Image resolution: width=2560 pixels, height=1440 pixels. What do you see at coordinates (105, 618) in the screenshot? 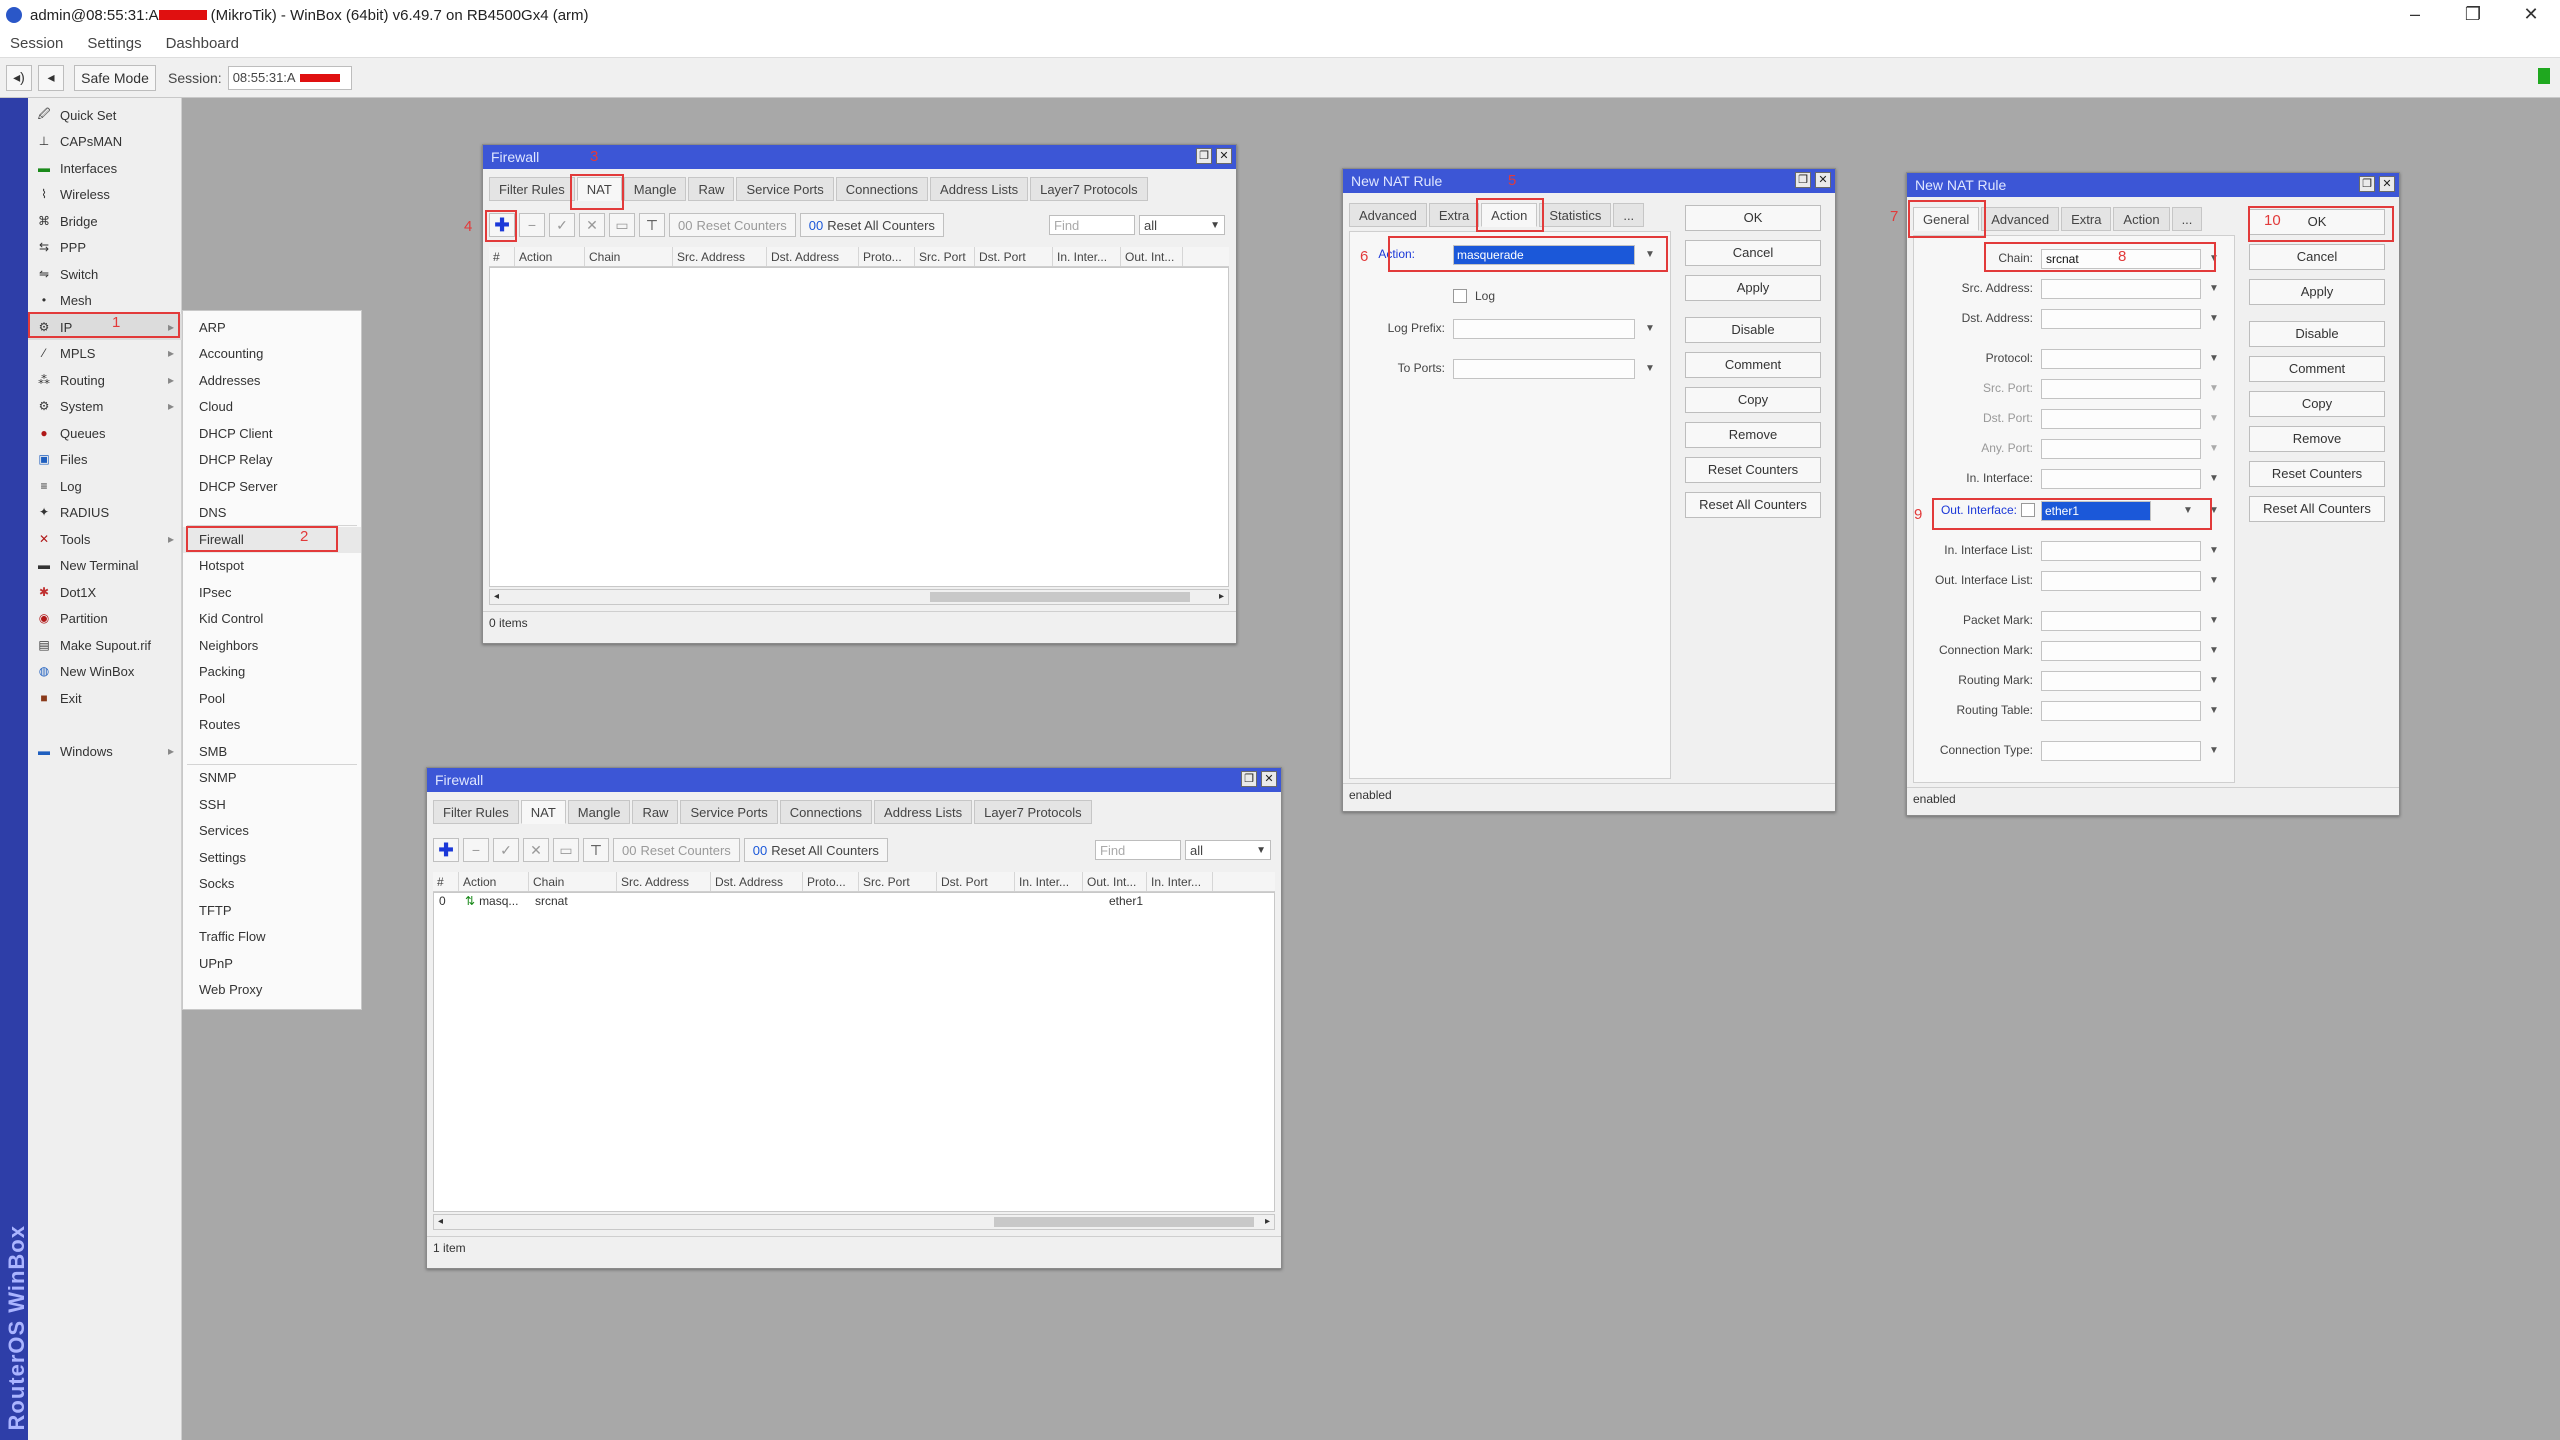
I see `sidebar-item-partition: ◉ Partition` at bounding box center [105, 618].